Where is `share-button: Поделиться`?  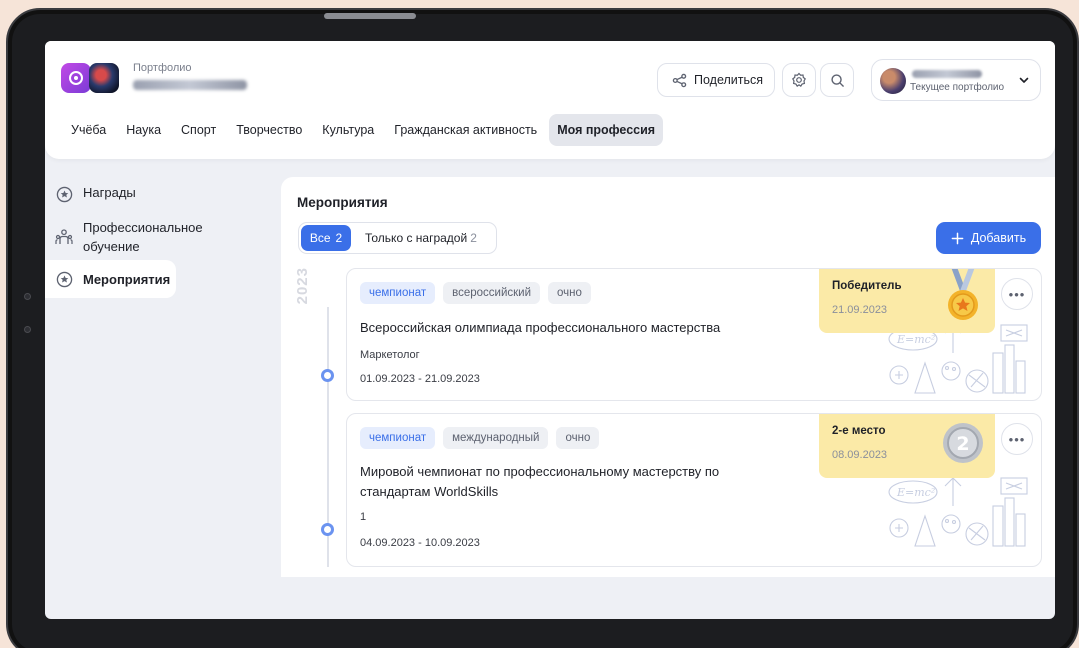 share-button: Поделиться is located at coordinates (716, 80).